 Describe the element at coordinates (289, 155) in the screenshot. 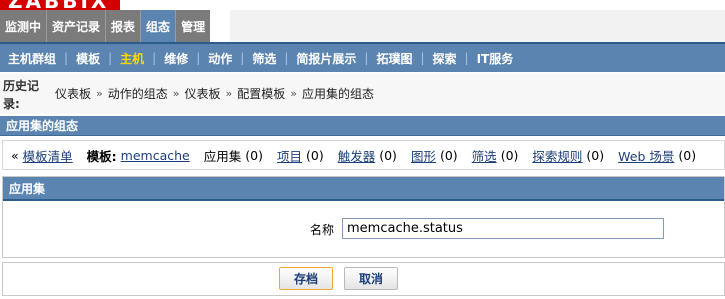

I see `items-link: 项目` at that location.